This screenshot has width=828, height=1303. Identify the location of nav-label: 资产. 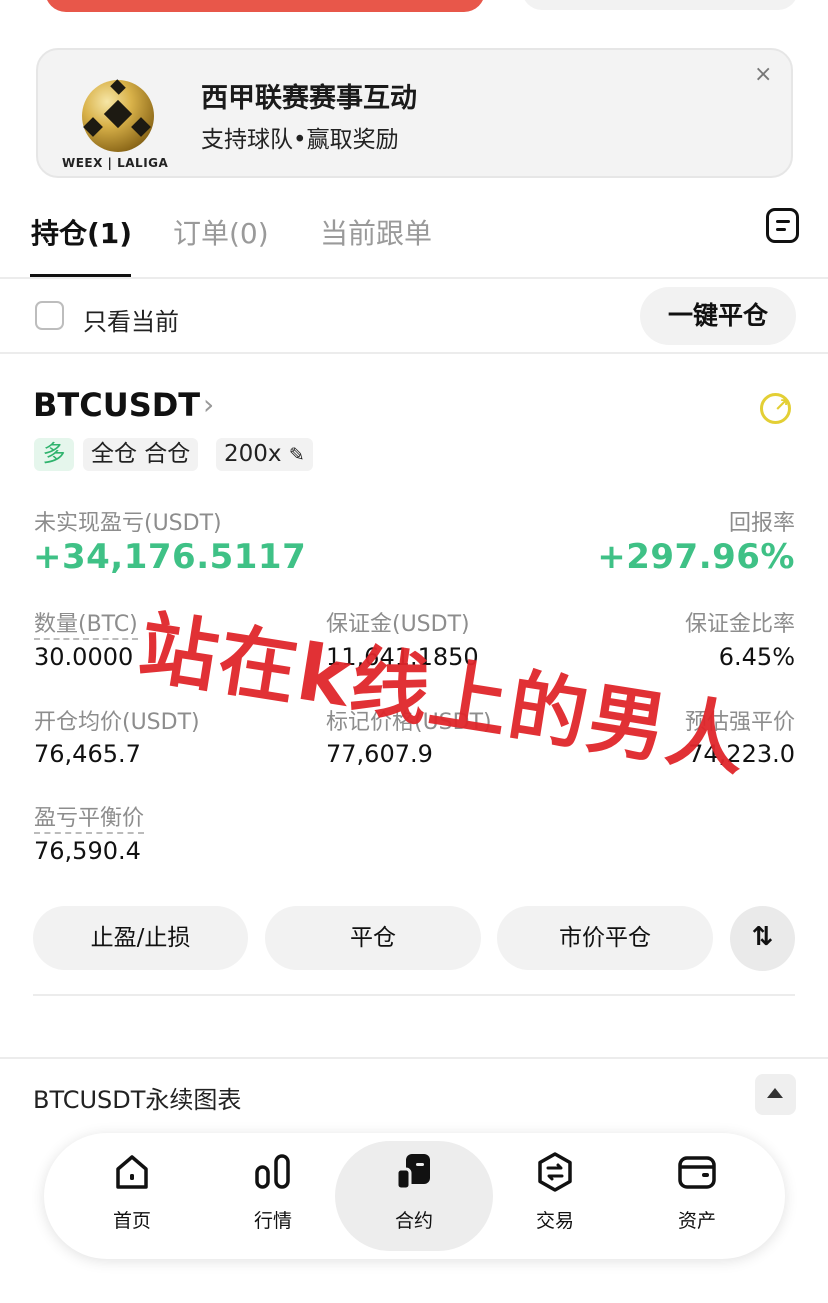
(696, 1221).